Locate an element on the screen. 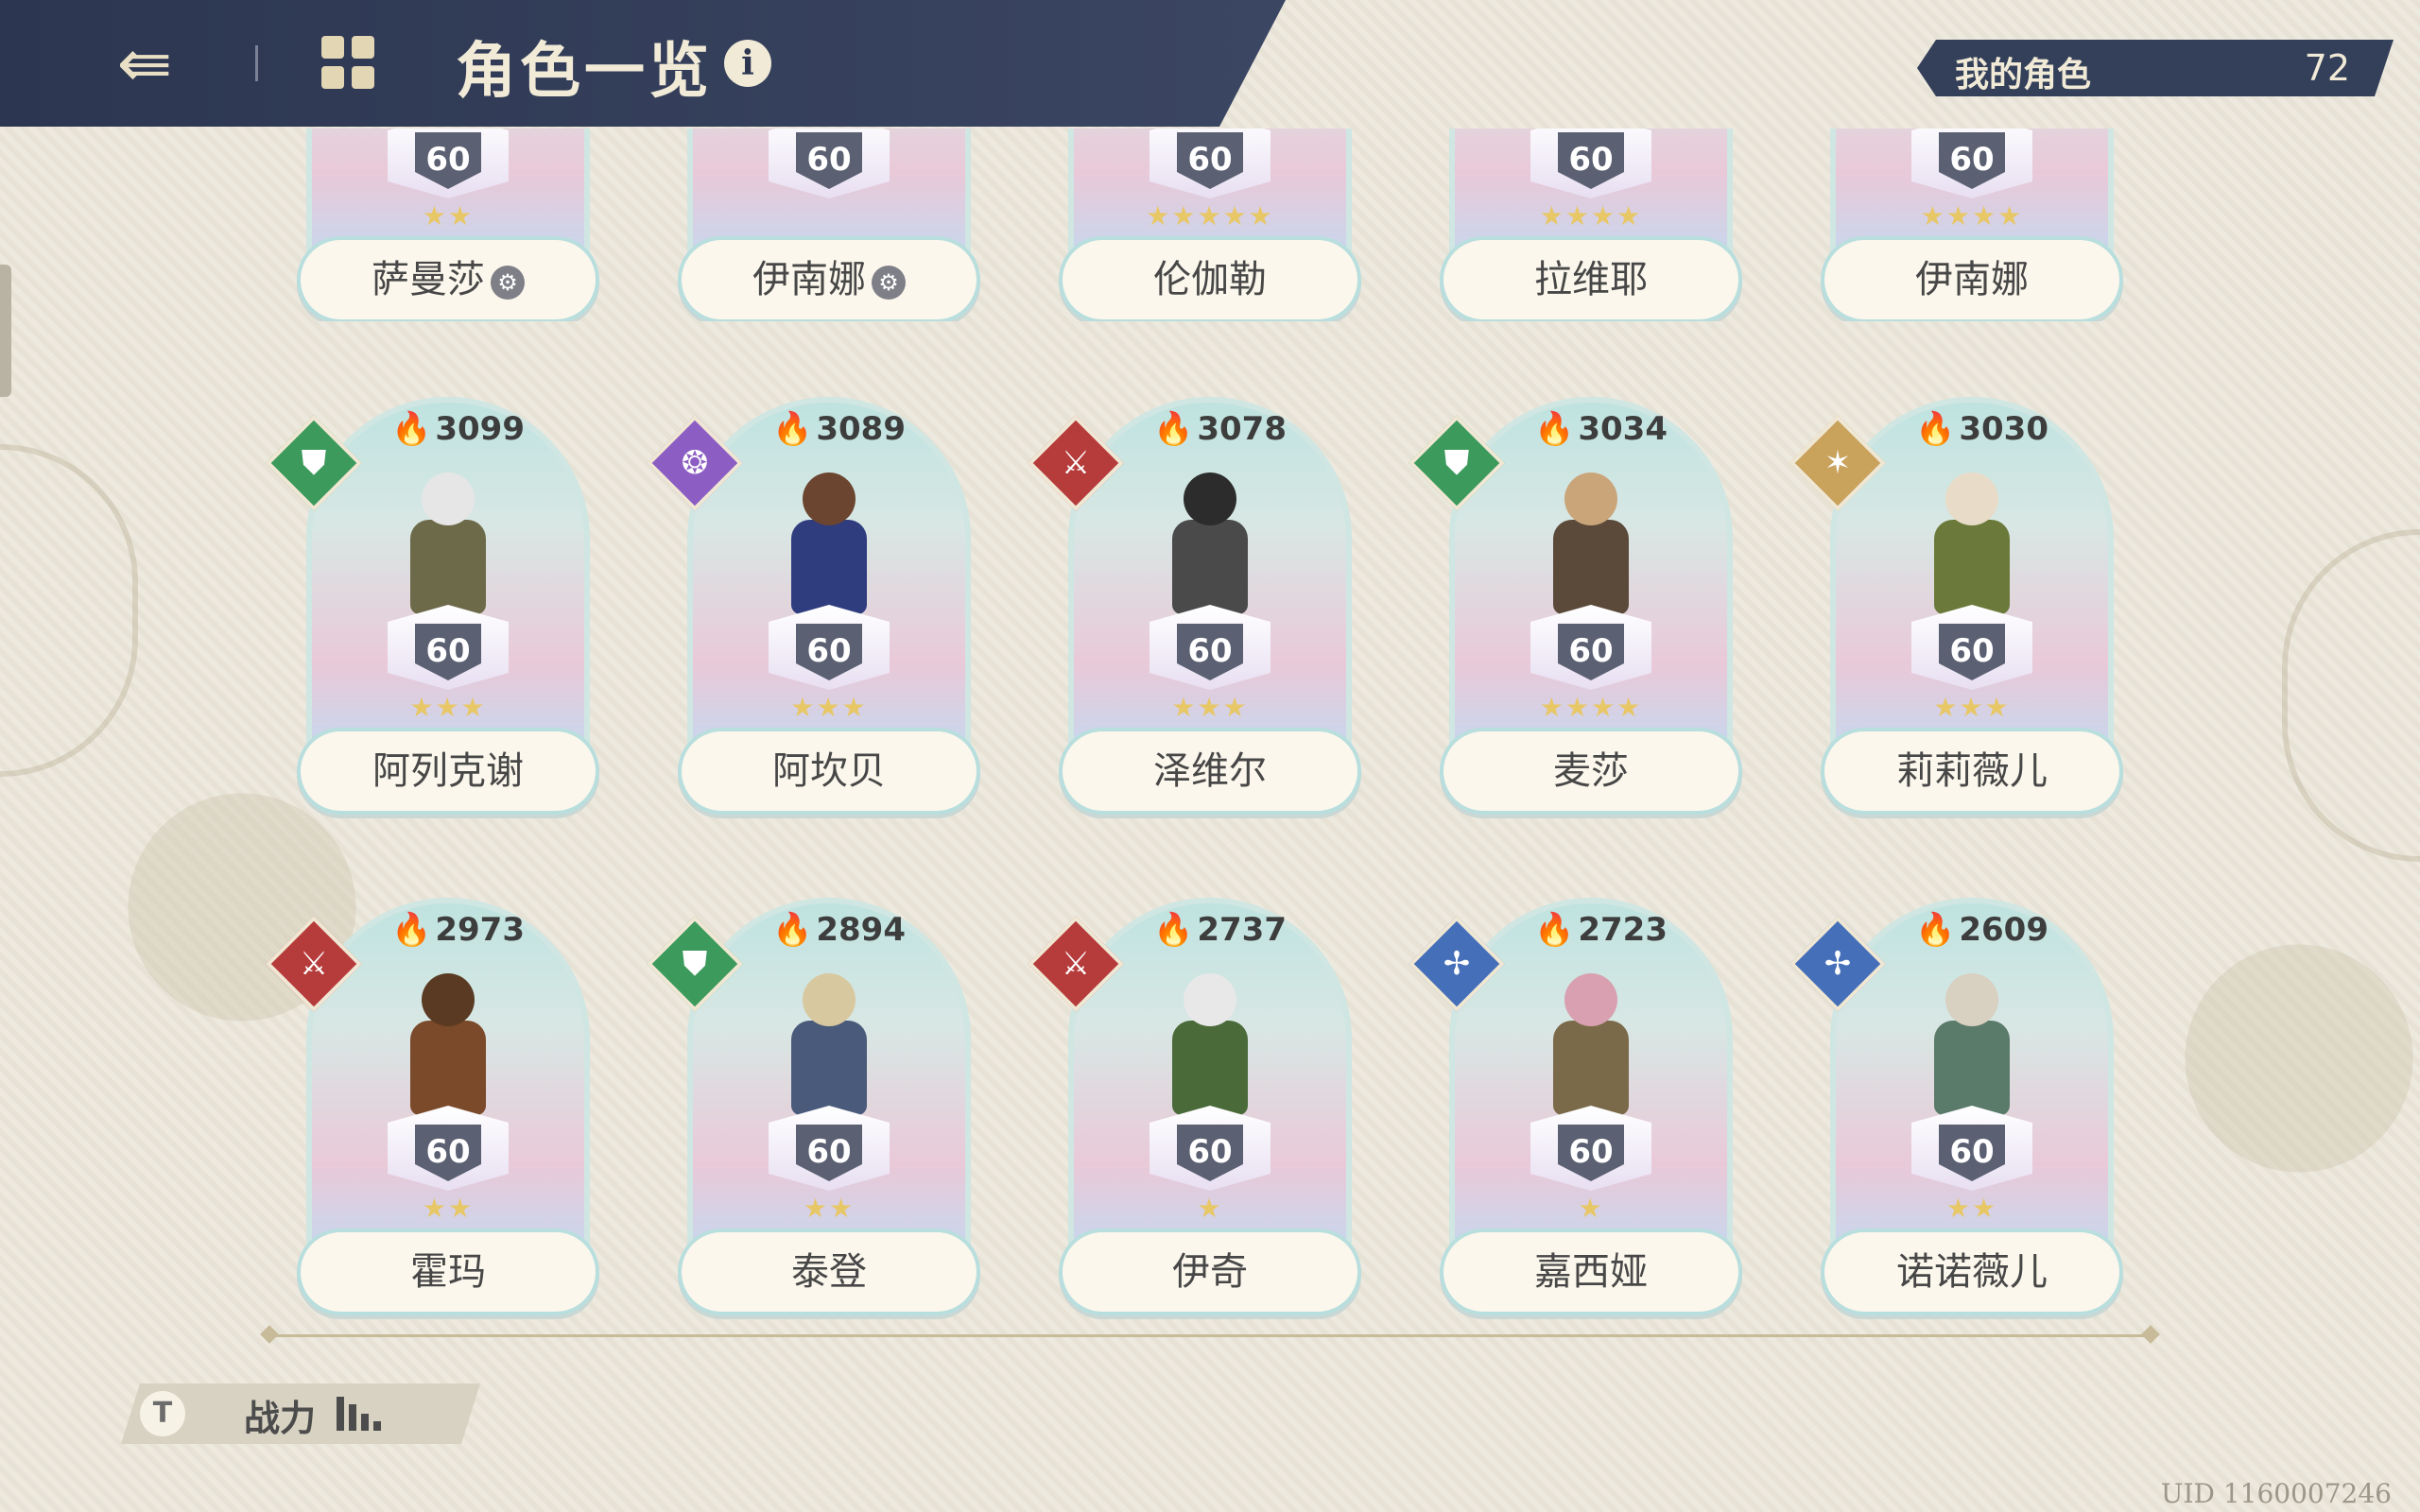  right-ornament is located at coordinates (2351, 695).